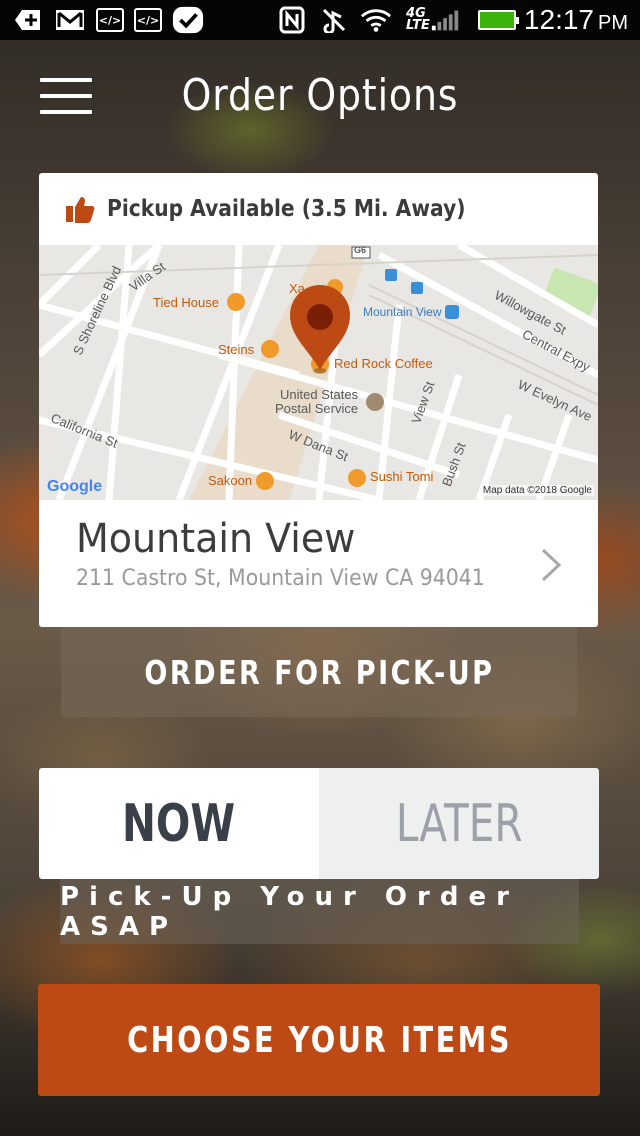 The height and width of the screenshot is (1136, 640). What do you see at coordinates (230, 480) in the screenshot?
I see `map-label: Sakoon` at bounding box center [230, 480].